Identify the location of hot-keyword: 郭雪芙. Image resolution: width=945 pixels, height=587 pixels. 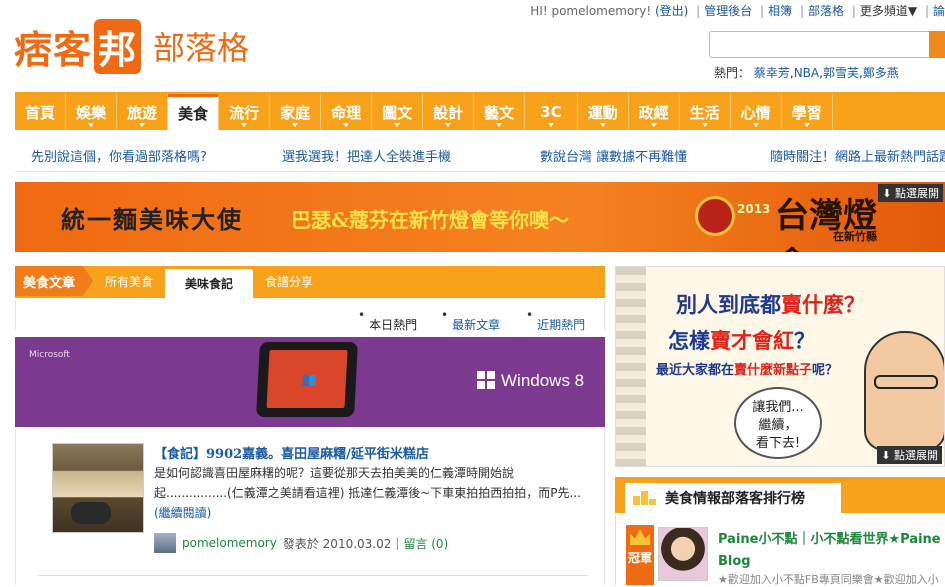
(841, 73).